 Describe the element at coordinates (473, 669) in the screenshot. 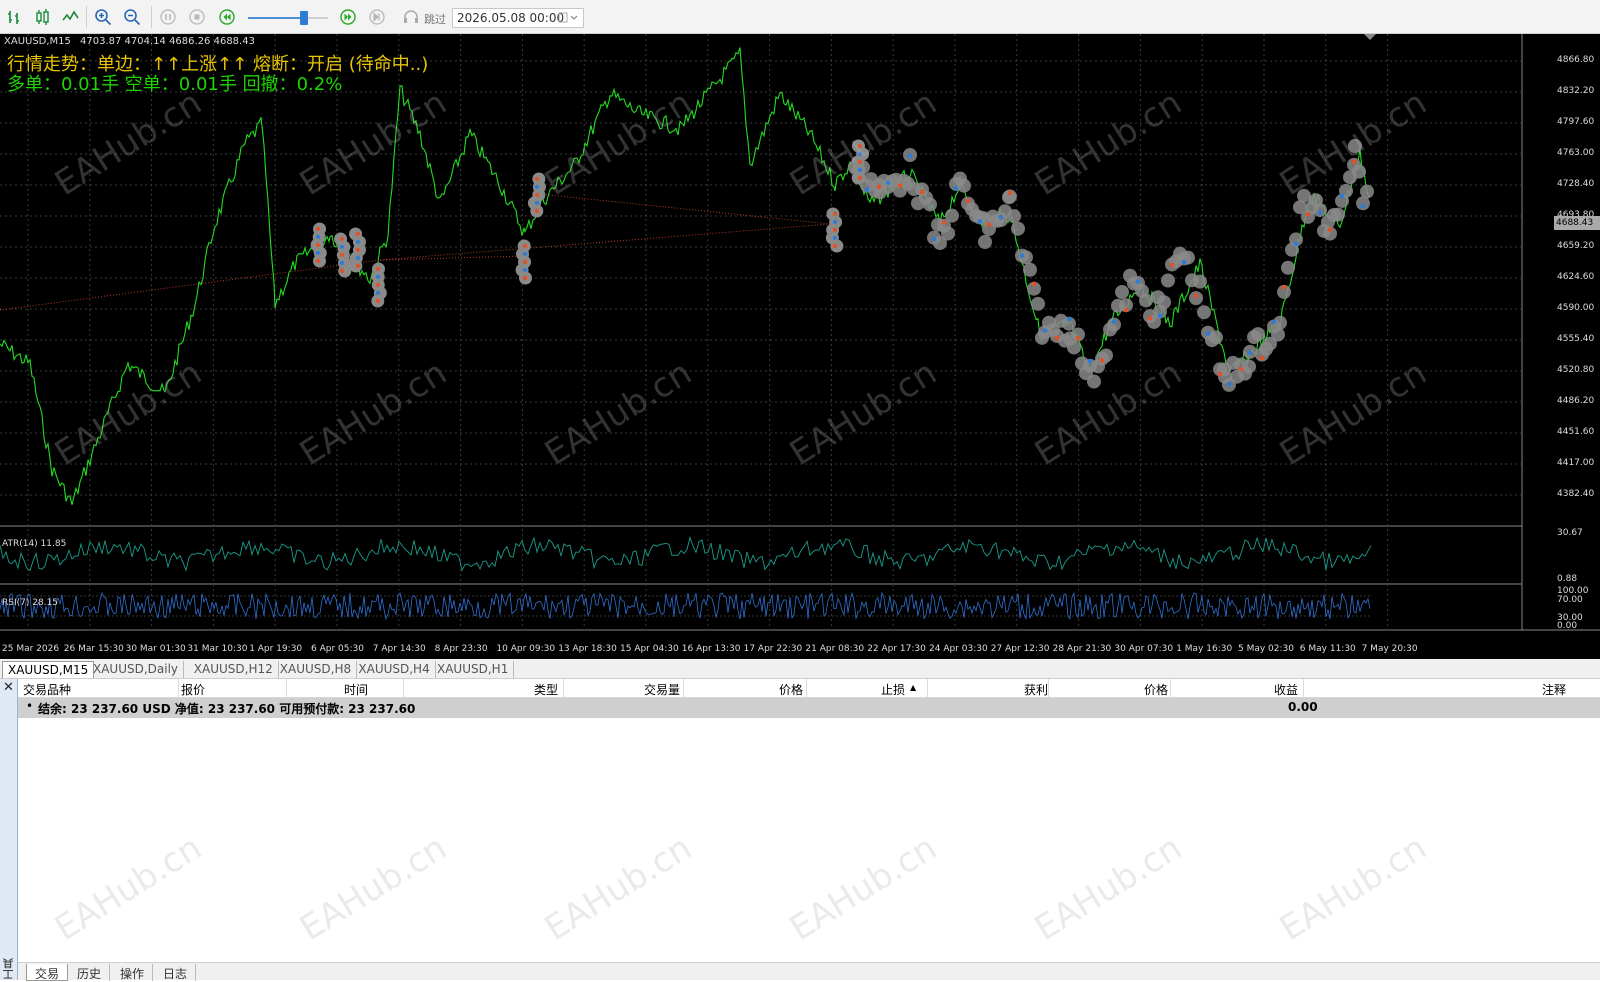

I see `chart-tab: XAUUSD,H1` at that location.